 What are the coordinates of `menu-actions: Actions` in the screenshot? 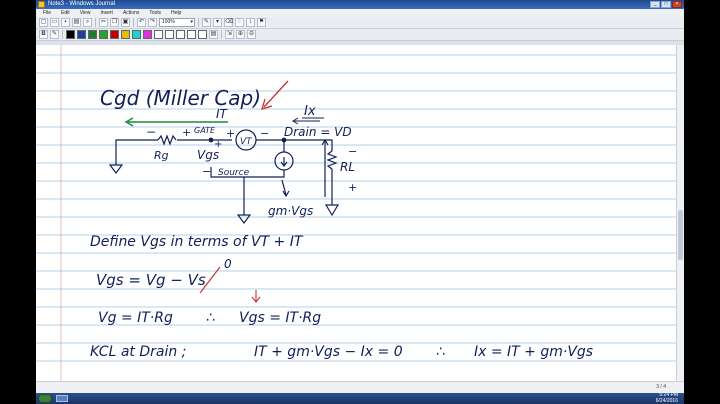 It's located at (131, 13).